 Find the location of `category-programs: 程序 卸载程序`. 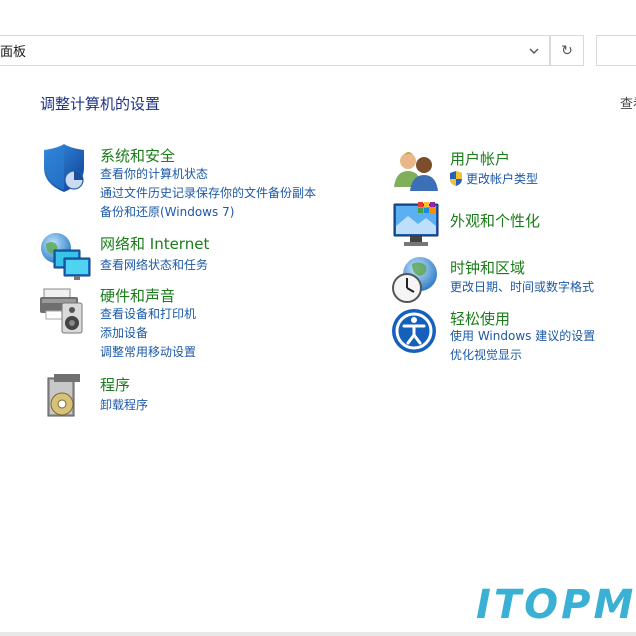

category-programs: 程序 卸载程序 is located at coordinates (190, 397).